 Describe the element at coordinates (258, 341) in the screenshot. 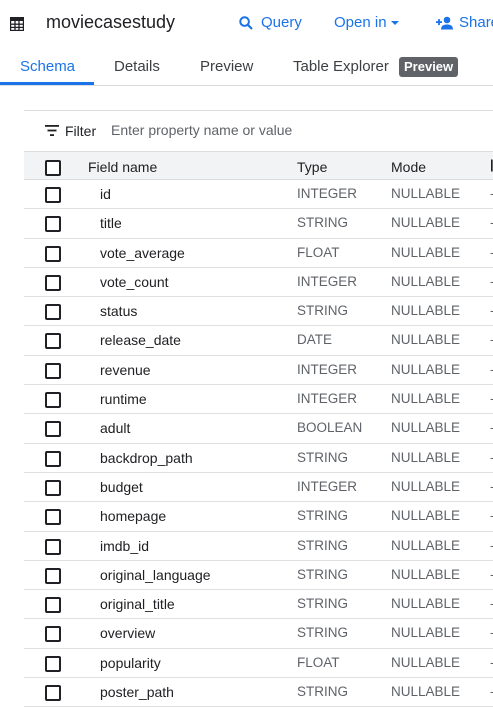

I see `table-row: release_dateDATENULLABLE-` at that location.